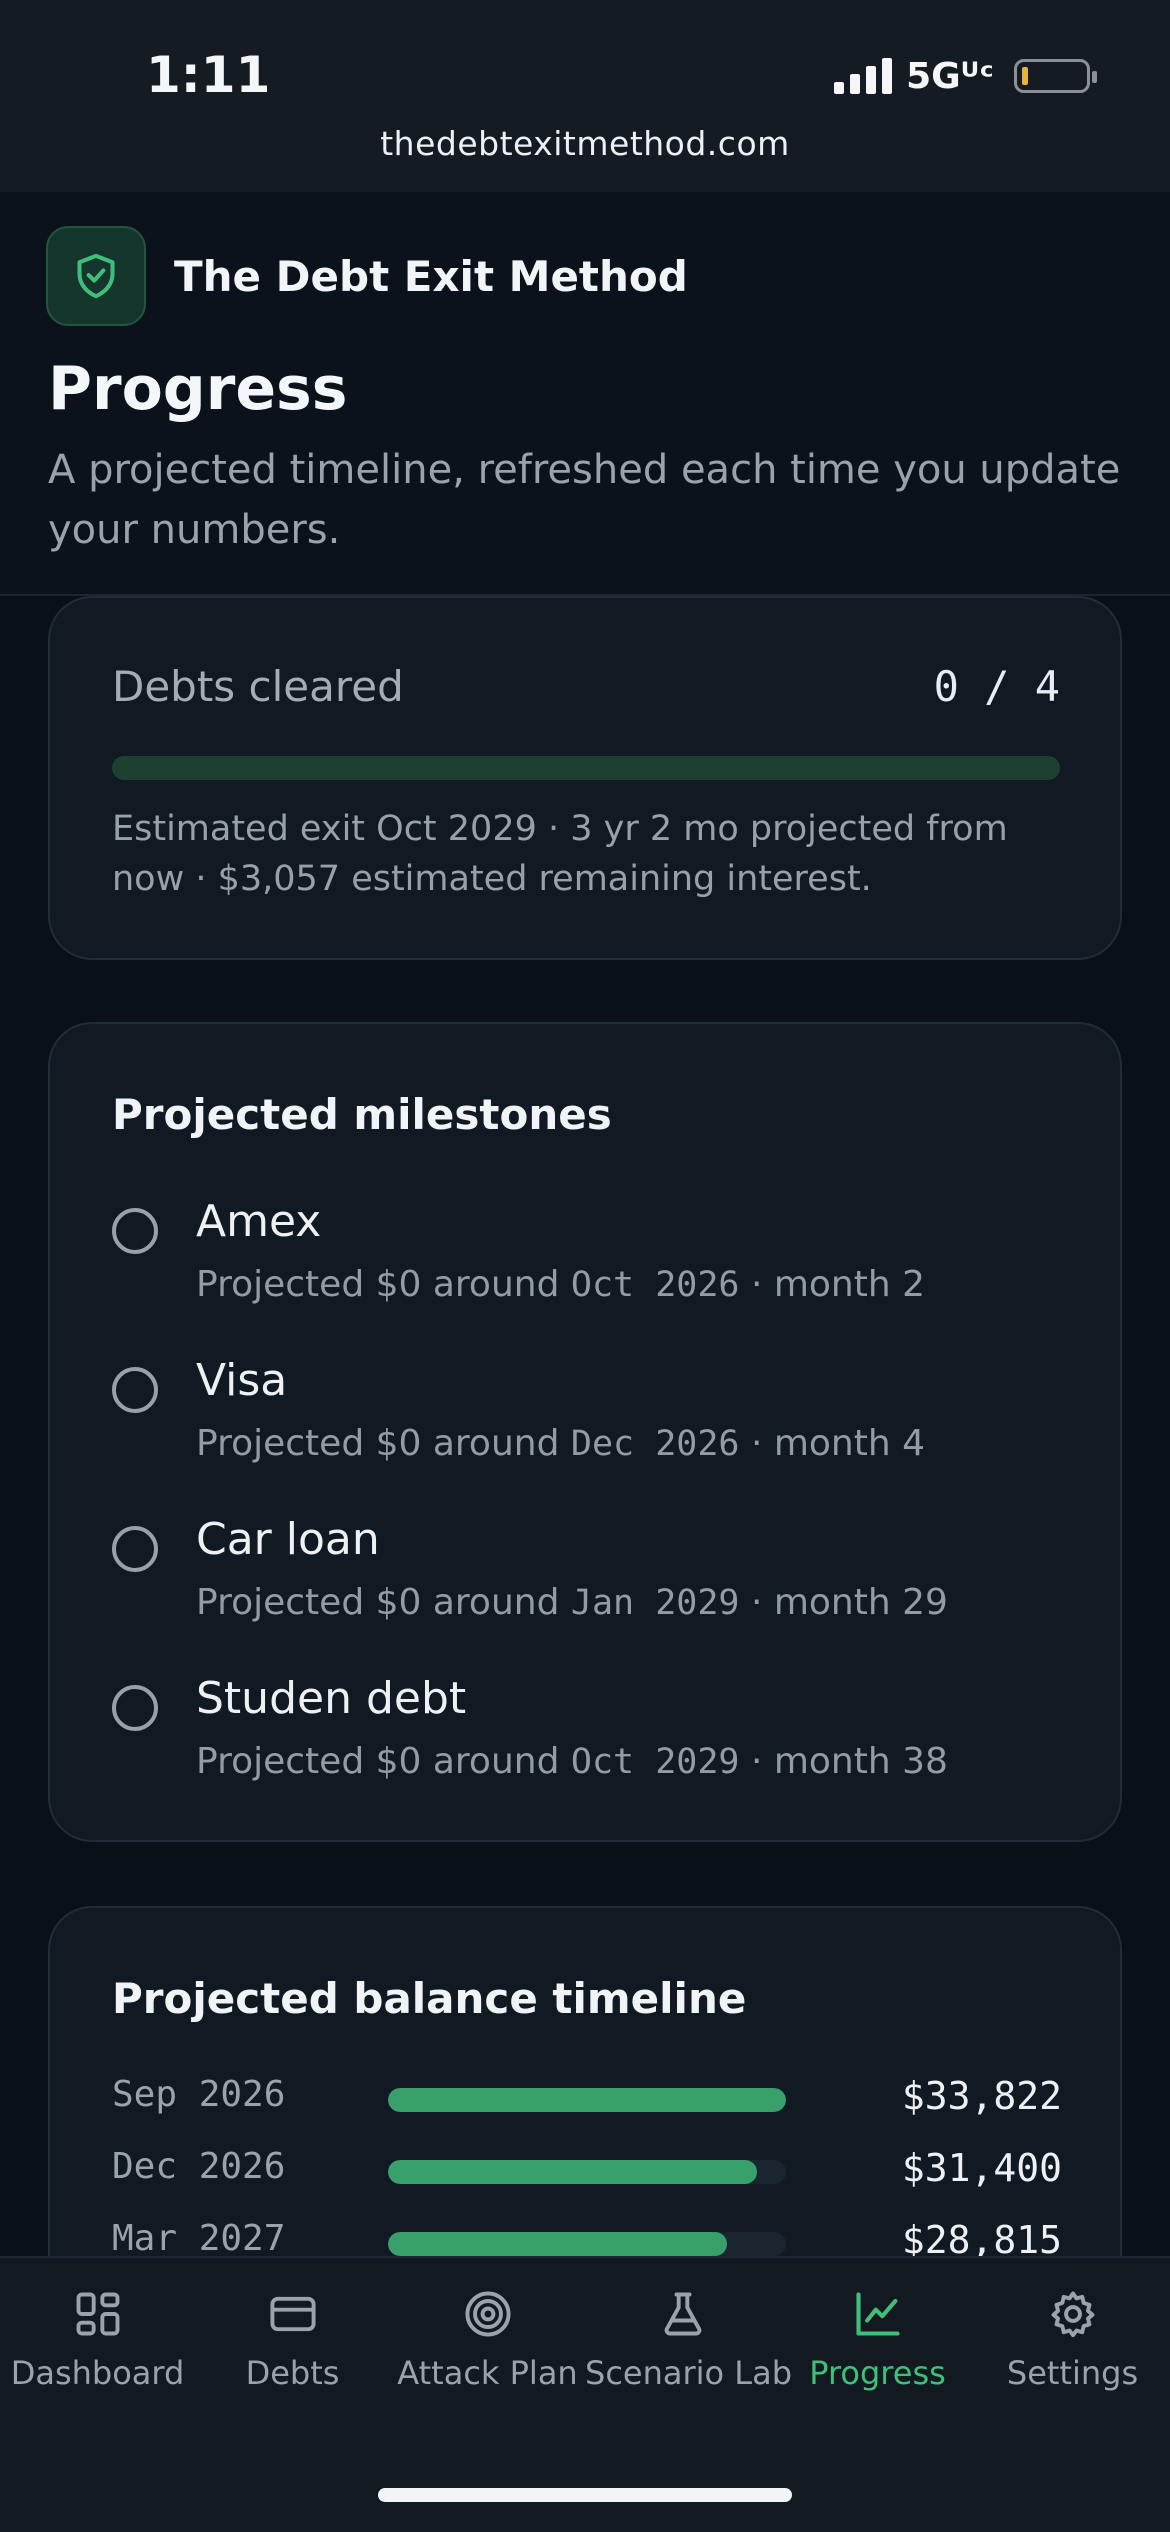 The image size is (1170, 2532). Describe the element at coordinates (877, 2373) in the screenshot. I see `nav-label: Progress` at that location.